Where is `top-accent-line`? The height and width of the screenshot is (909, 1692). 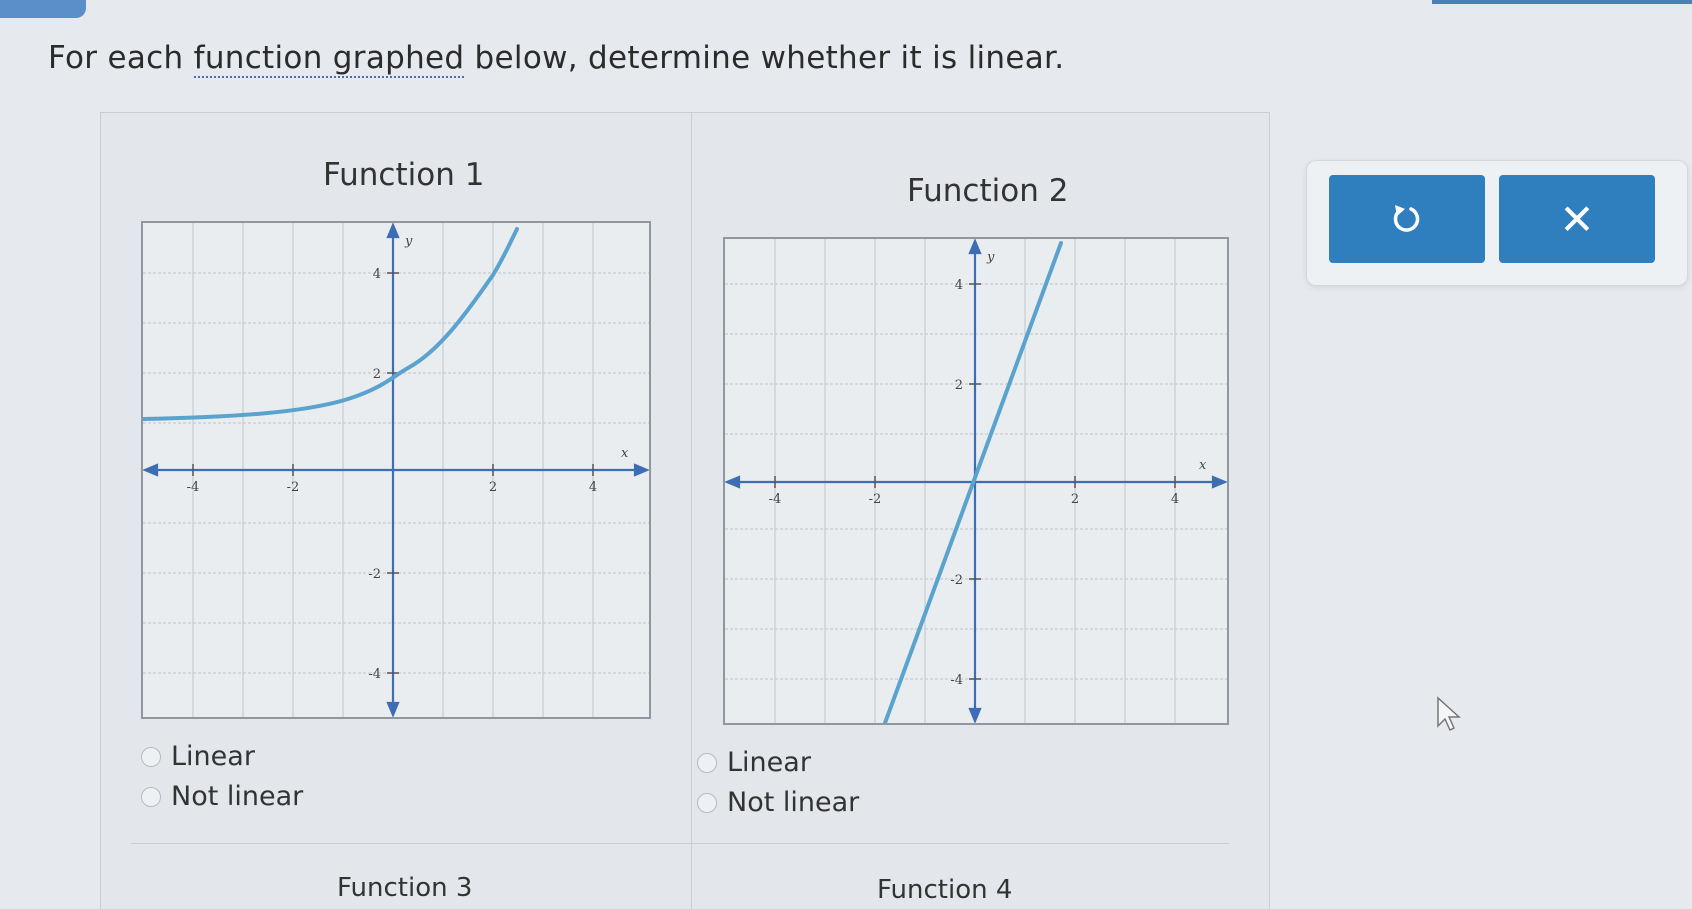 top-accent-line is located at coordinates (1562, 2).